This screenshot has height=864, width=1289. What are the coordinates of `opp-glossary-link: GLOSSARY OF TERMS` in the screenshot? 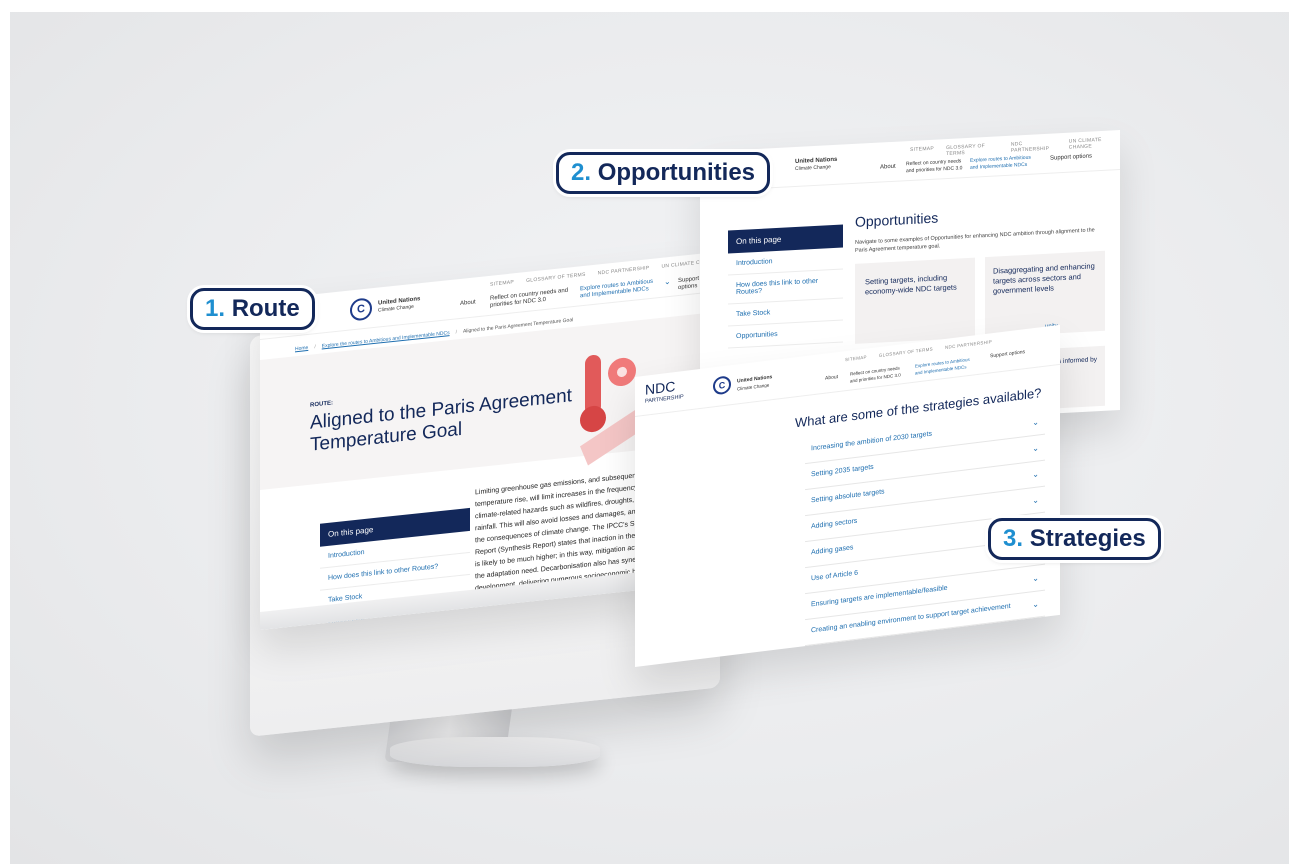 It's located at (972, 149).